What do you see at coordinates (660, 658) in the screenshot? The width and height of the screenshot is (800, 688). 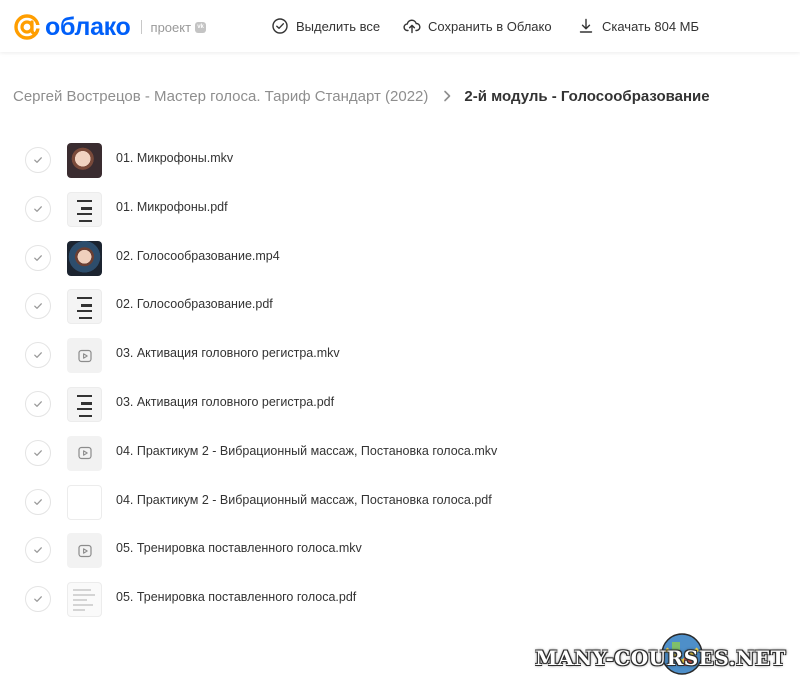 I see `watermark-text: MANY-COURSES.NET` at bounding box center [660, 658].